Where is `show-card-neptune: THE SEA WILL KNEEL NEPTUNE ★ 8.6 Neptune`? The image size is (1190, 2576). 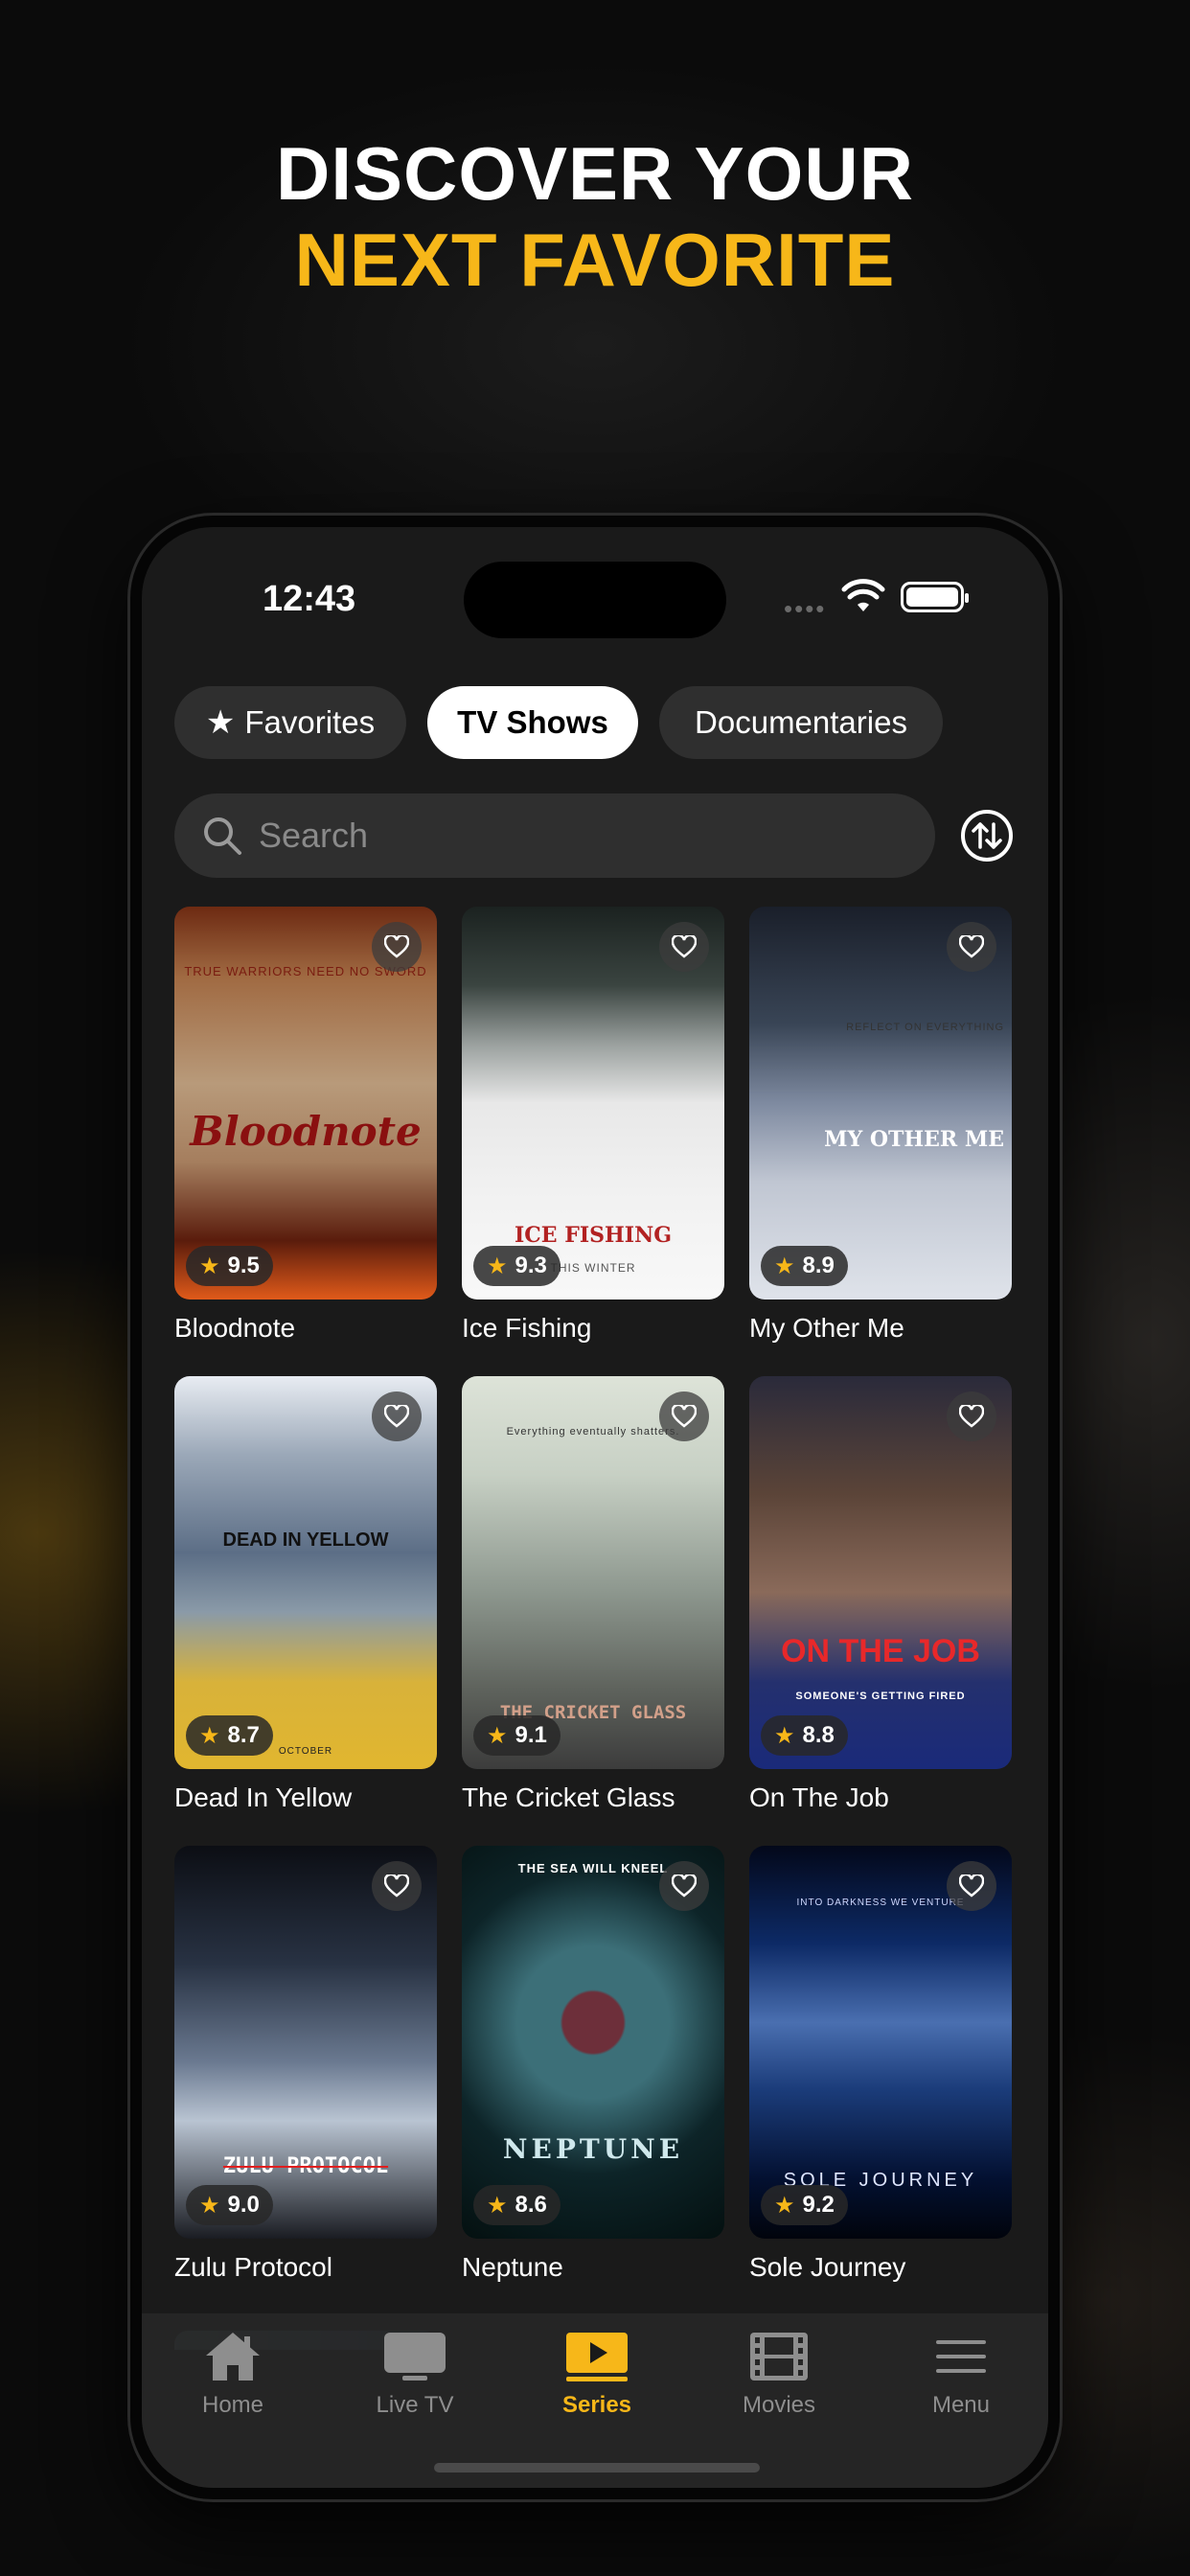
show-card-neptune: THE SEA WILL KNEEL NEPTUNE ★ 8.6 Neptune is located at coordinates (593, 2064).